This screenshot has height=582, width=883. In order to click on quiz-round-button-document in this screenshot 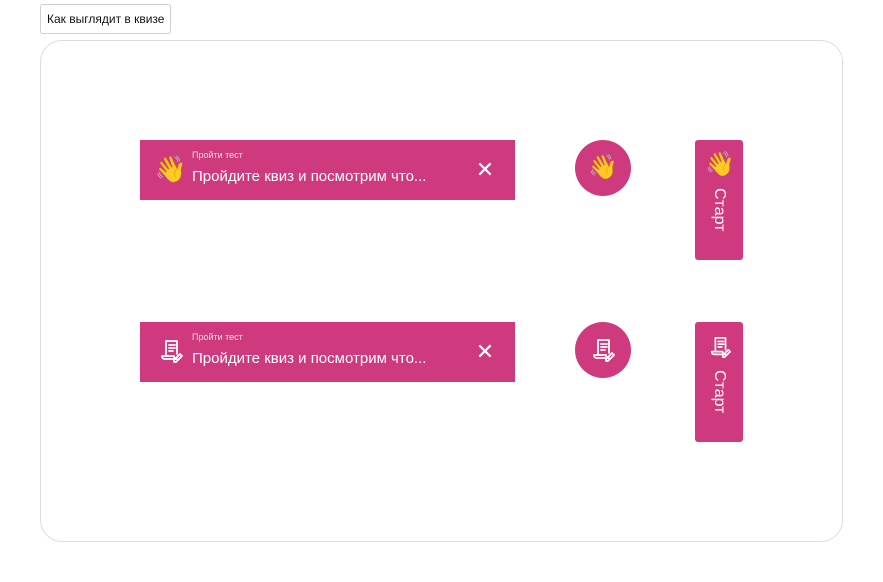, I will do `click(603, 350)`.